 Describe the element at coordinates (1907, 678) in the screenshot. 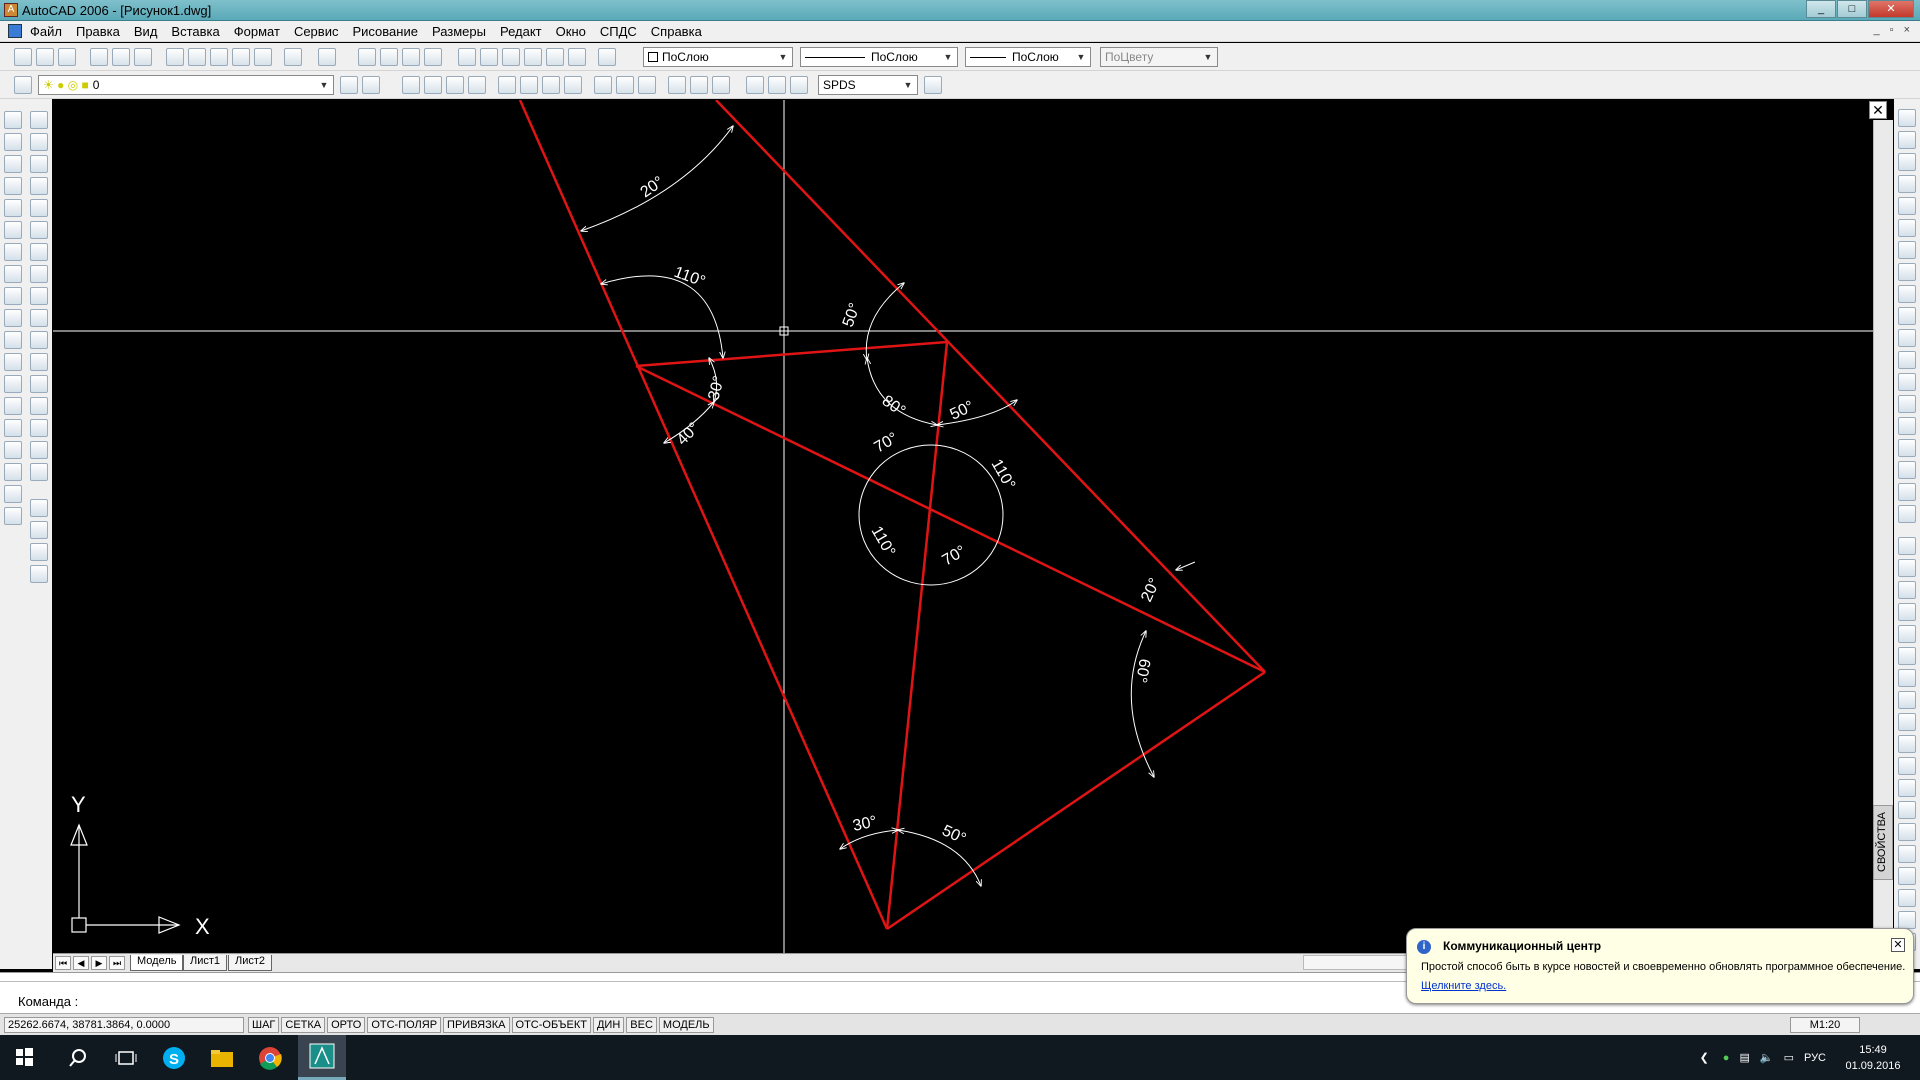

I see `spds-tool-26-icon` at that location.